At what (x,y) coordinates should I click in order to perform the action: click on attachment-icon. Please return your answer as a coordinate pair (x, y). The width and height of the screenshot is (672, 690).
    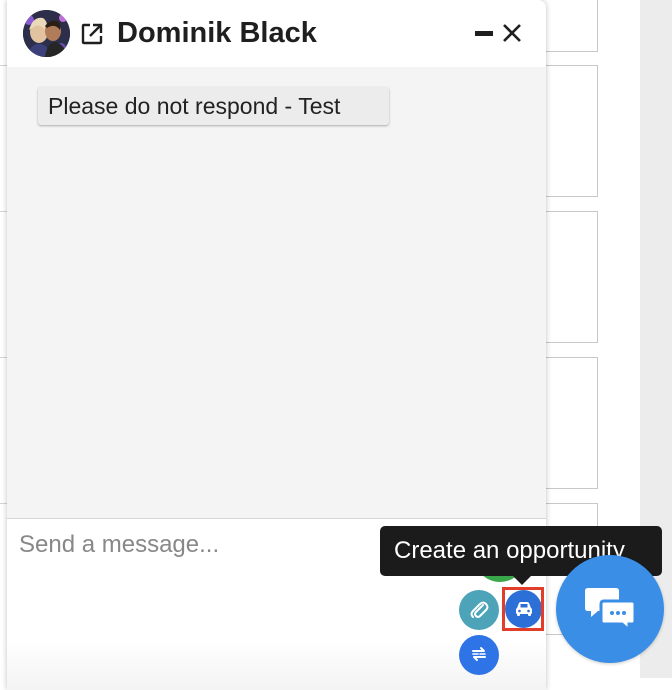
    Looking at the image, I should click on (479, 609).